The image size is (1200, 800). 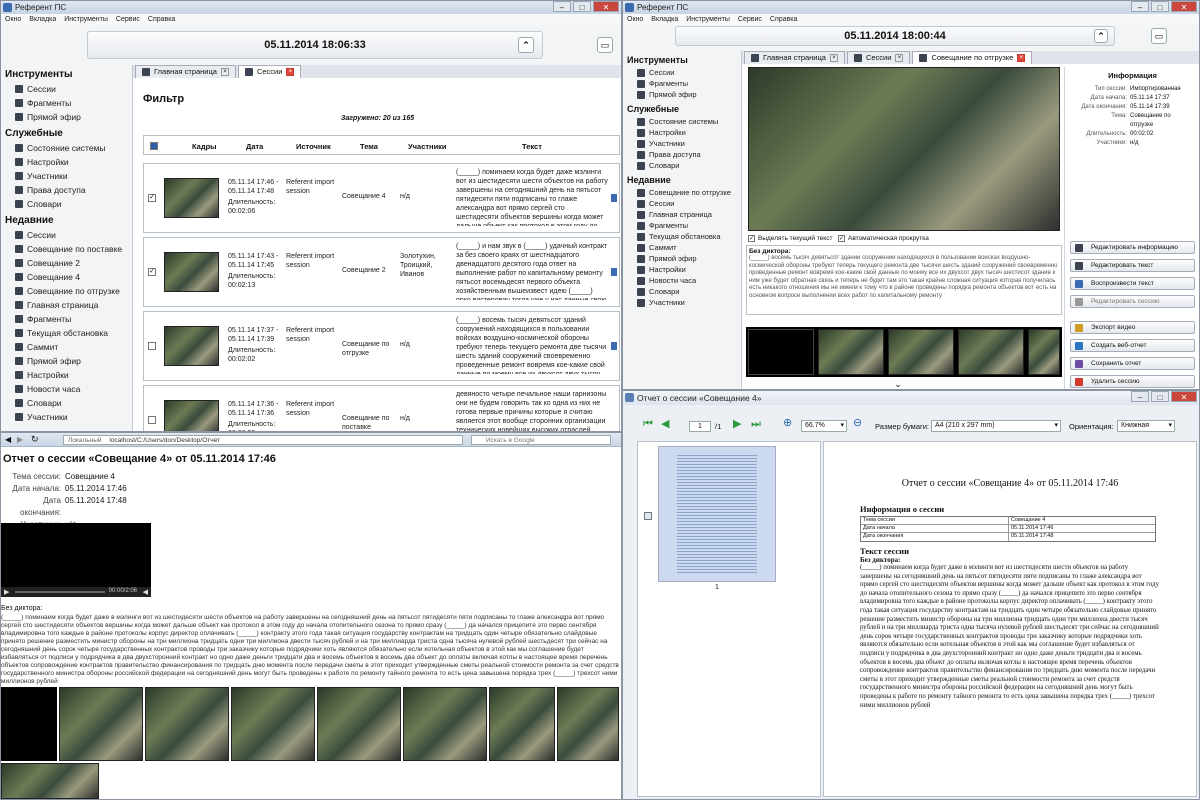 I want to click on tab-home: Главная страница ×, so click(x=185, y=71).